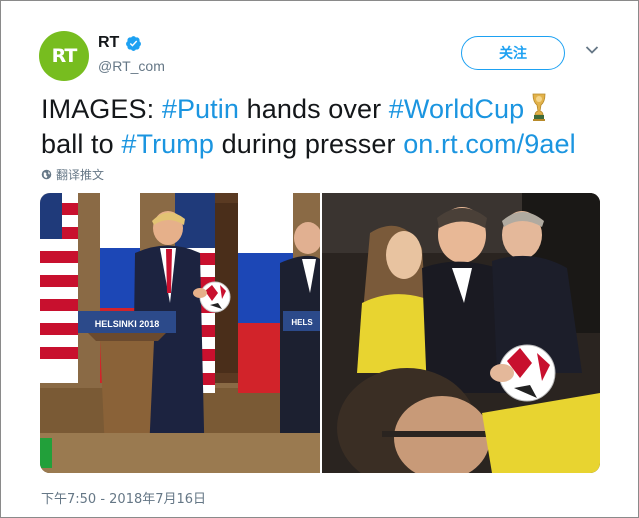 The width and height of the screenshot is (639, 518). Describe the element at coordinates (81, 144) in the screenshot. I see `tweet-text-part: ball to` at that location.